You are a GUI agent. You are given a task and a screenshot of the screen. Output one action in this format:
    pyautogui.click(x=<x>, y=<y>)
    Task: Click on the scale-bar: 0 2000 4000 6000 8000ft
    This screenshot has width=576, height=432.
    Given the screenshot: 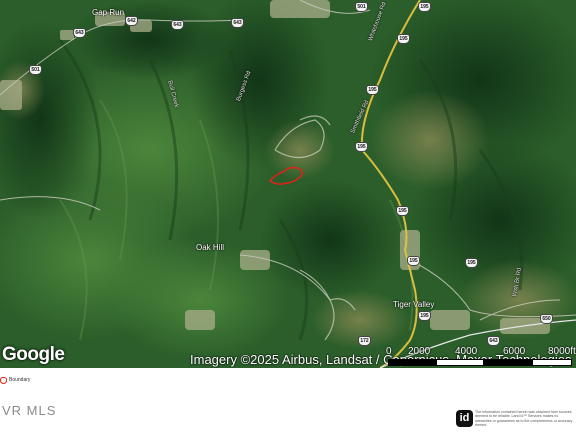 What is the action you would take?
    pyautogui.click(x=480, y=357)
    